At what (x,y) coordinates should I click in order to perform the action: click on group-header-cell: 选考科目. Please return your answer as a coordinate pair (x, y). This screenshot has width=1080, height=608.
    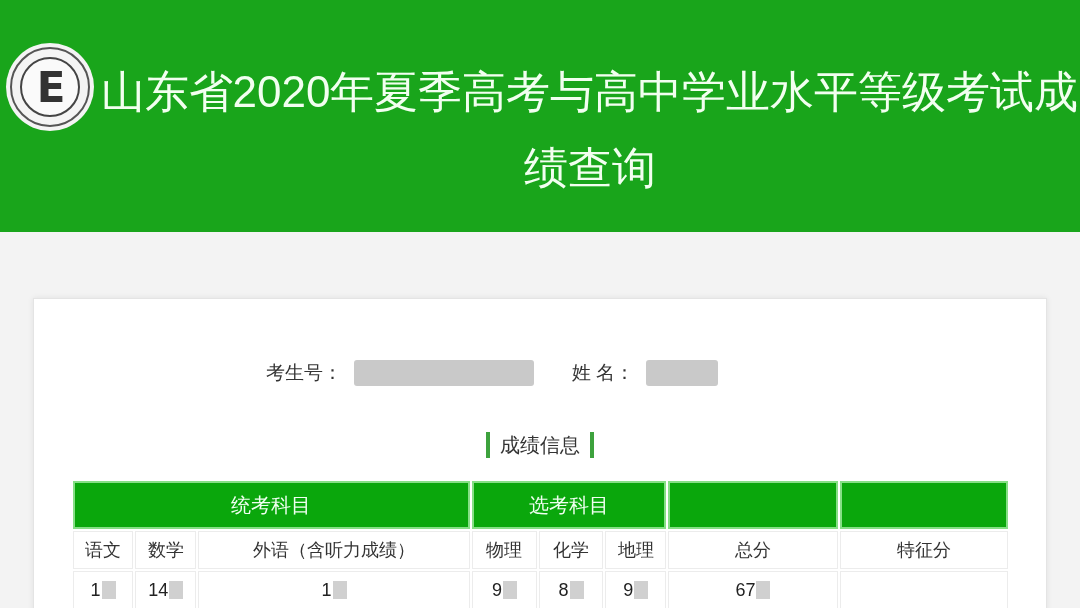
    Looking at the image, I should click on (569, 505).